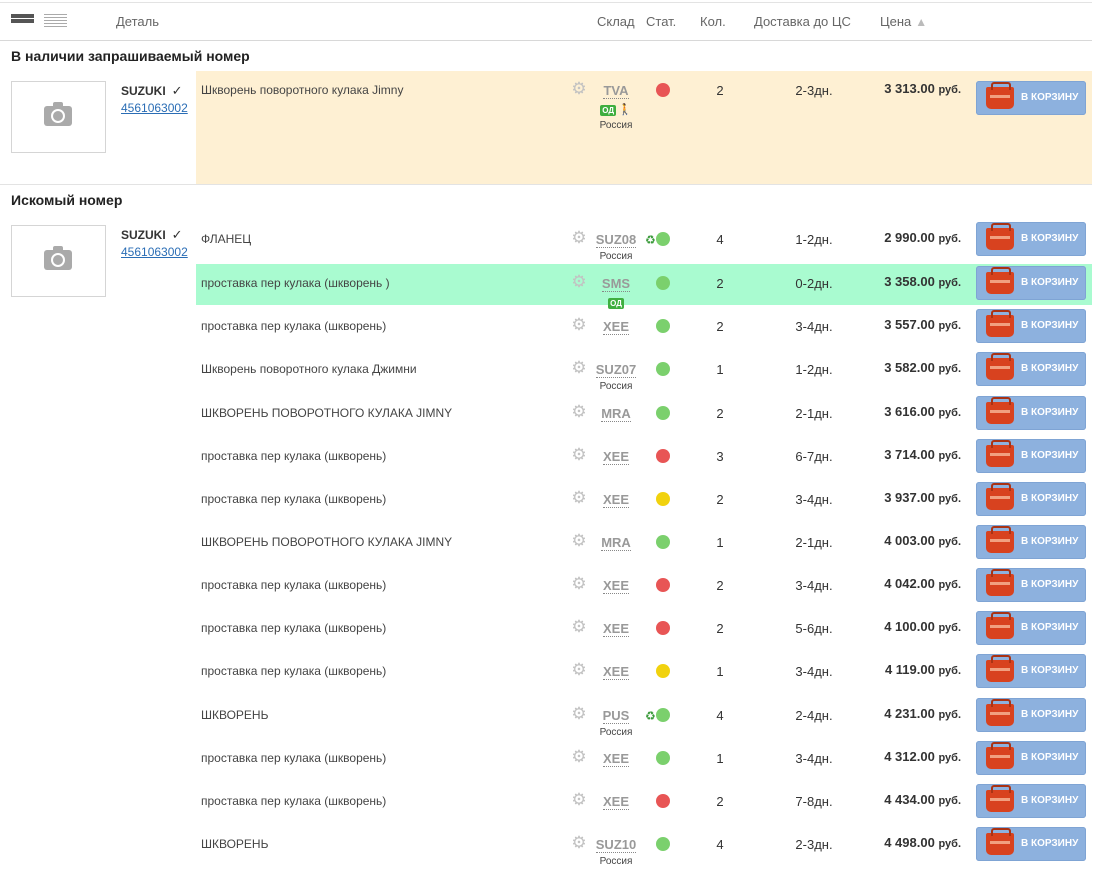 The image size is (1108, 874). What do you see at coordinates (327, 542) in the screenshot?
I see `offer-description: ШКВОРЕНЬ ПОВОРОТНОГО КУЛАКА JIMNY` at bounding box center [327, 542].